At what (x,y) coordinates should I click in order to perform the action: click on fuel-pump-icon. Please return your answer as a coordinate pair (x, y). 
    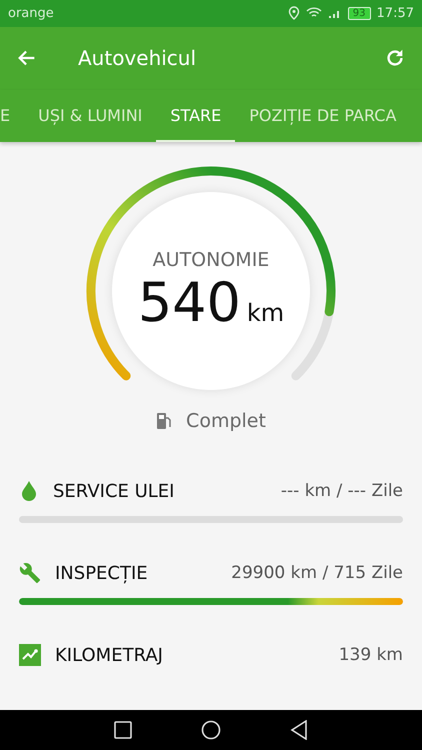
    Looking at the image, I should click on (164, 421).